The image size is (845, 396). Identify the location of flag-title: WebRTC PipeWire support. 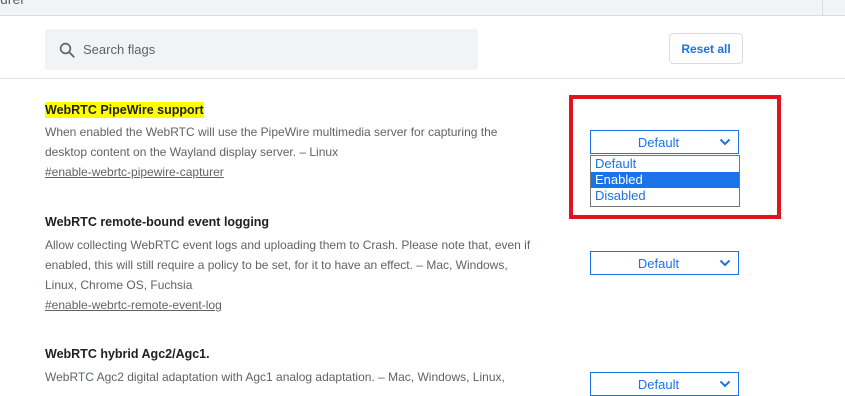
(124, 110).